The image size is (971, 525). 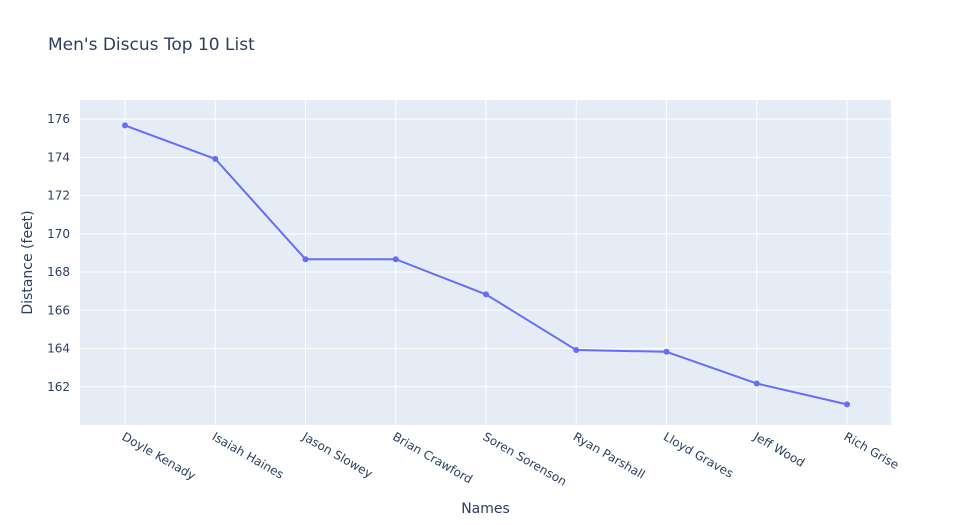 I want to click on y-tick-label: 172, so click(x=58, y=196).